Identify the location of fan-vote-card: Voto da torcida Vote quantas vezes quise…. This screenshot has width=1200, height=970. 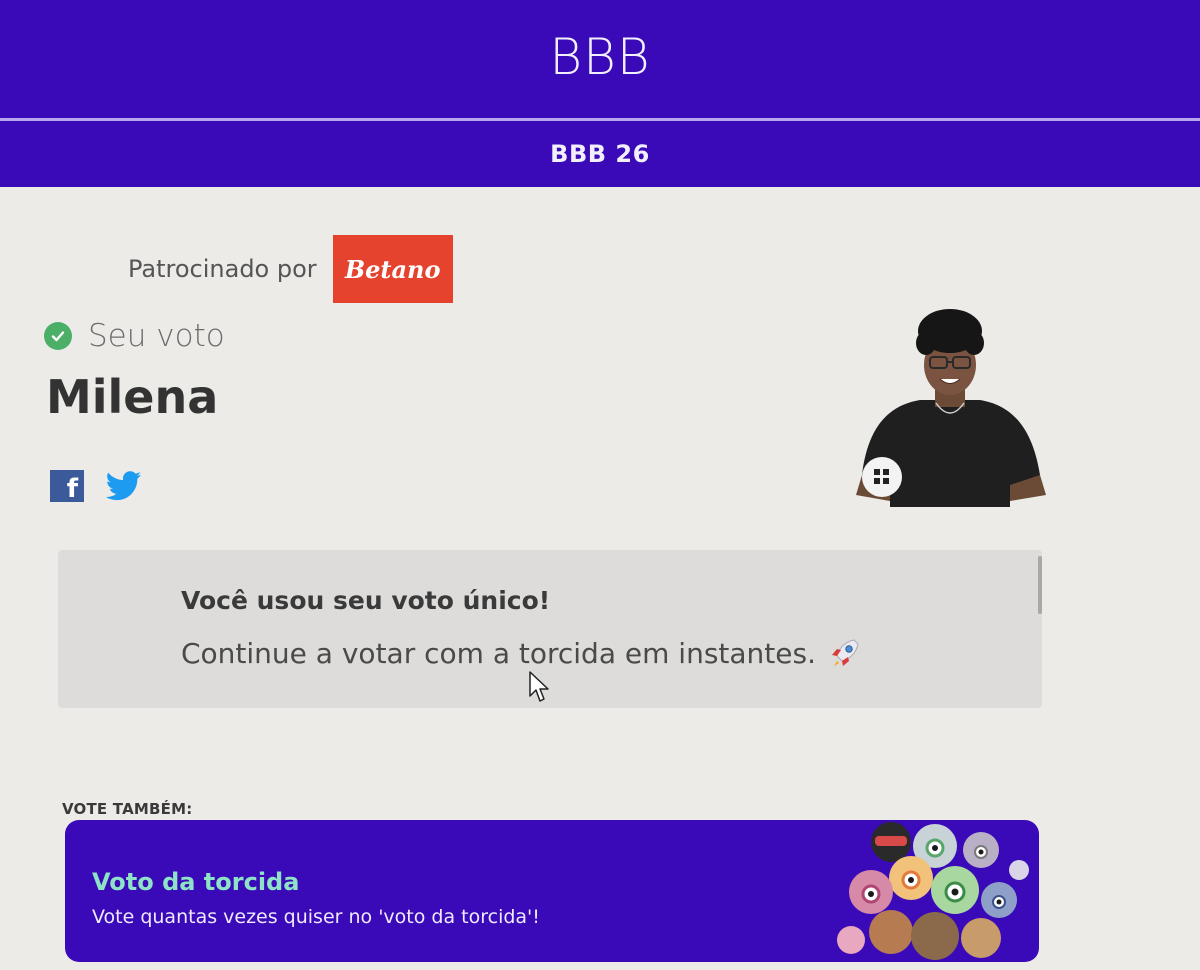
(552, 891).